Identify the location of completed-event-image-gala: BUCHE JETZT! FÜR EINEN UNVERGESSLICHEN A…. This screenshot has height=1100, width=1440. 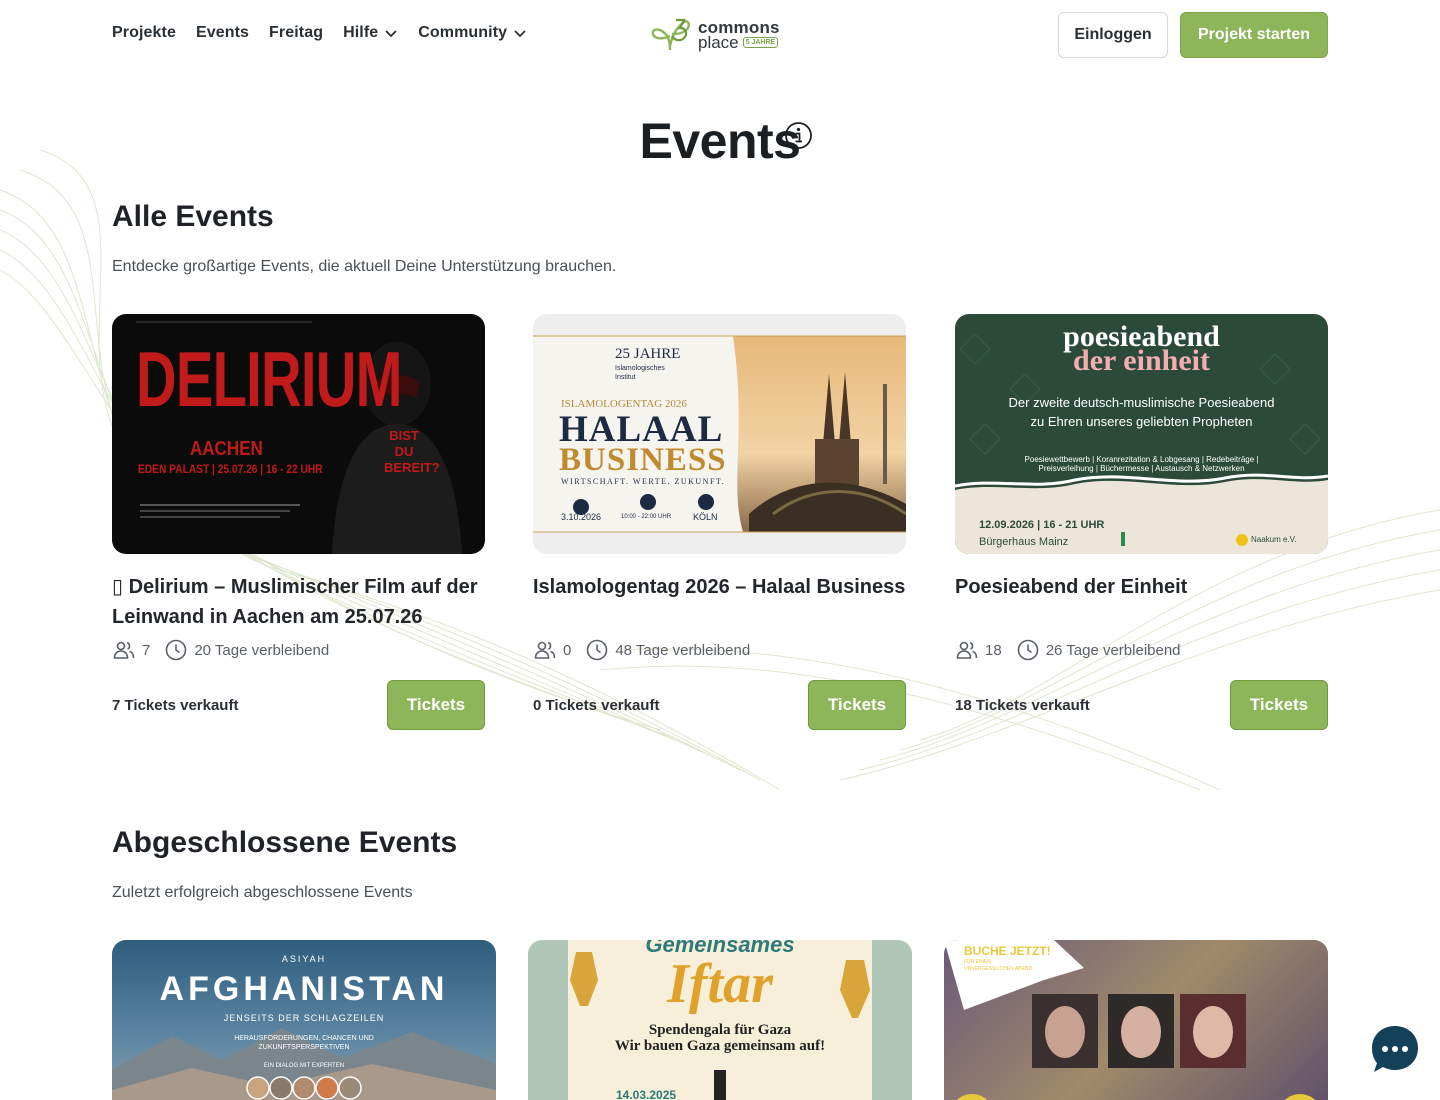
(1136, 1020).